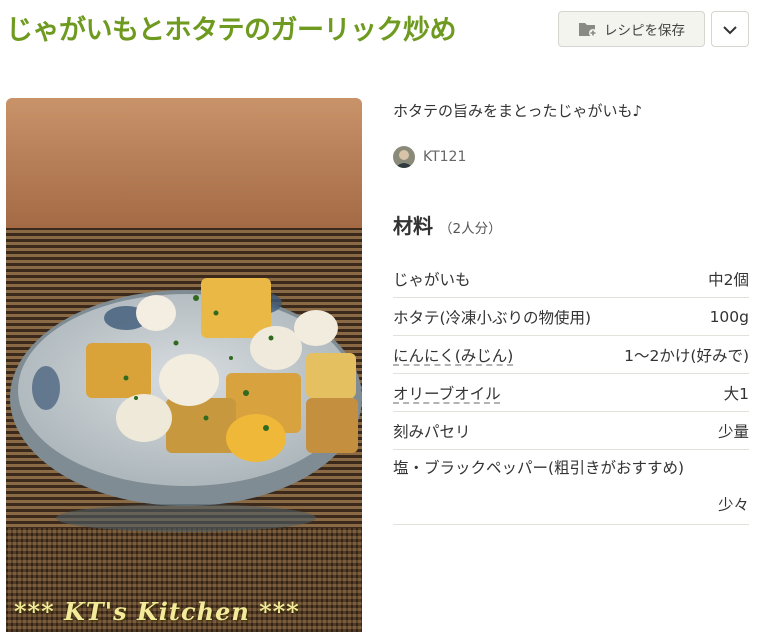 The image size is (765, 632). What do you see at coordinates (404, 157) in the screenshot?
I see `avatar` at bounding box center [404, 157].